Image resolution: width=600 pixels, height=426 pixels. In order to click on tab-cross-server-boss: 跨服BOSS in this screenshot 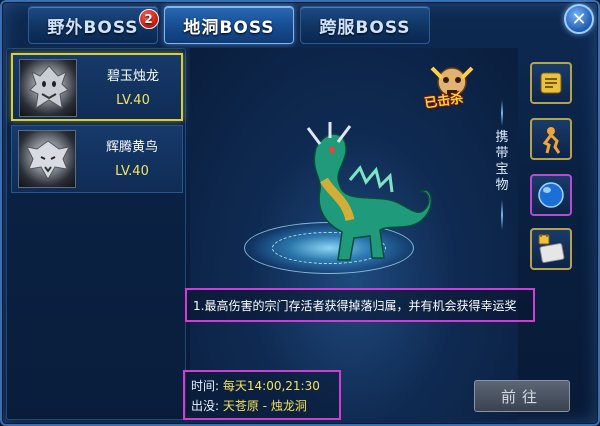, I will do `click(365, 25)`.